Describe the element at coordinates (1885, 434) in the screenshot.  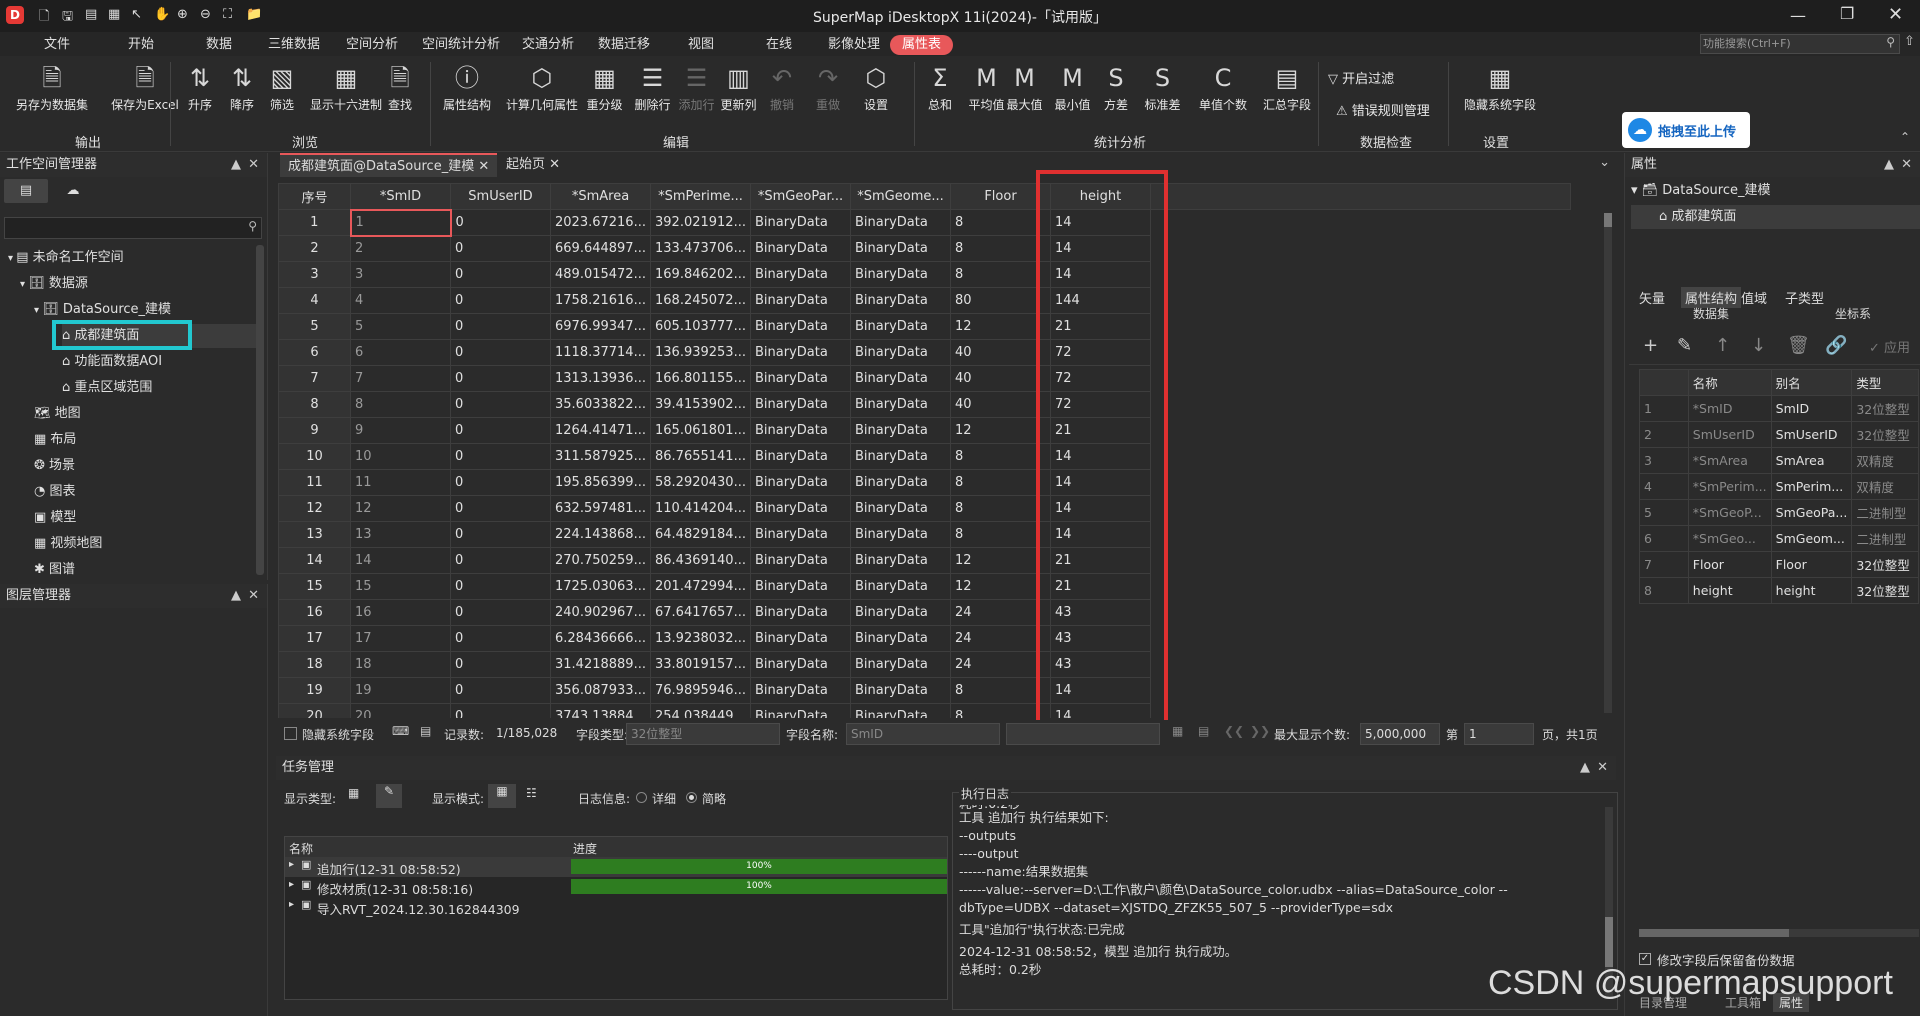
I see `prop-cell: 32位整型` at that location.